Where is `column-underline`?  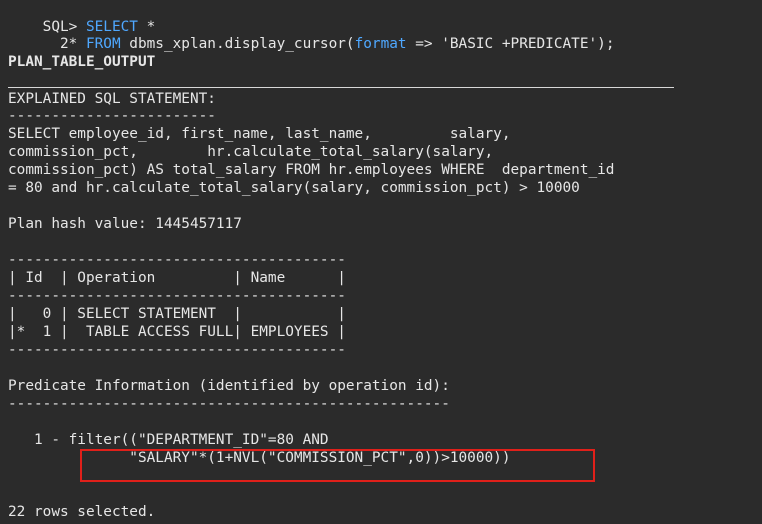 column-underline is located at coordinates (341, 87).